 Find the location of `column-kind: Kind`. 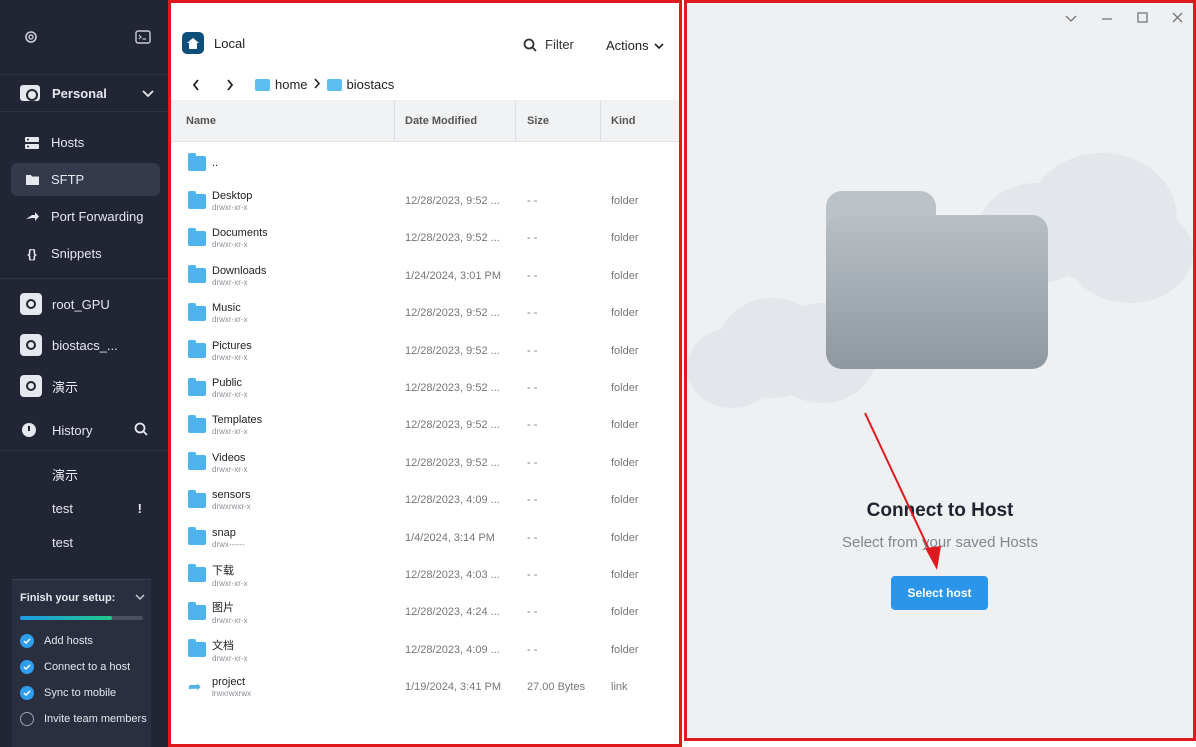

column-kind: Kind is located at coordinates (640, 120).